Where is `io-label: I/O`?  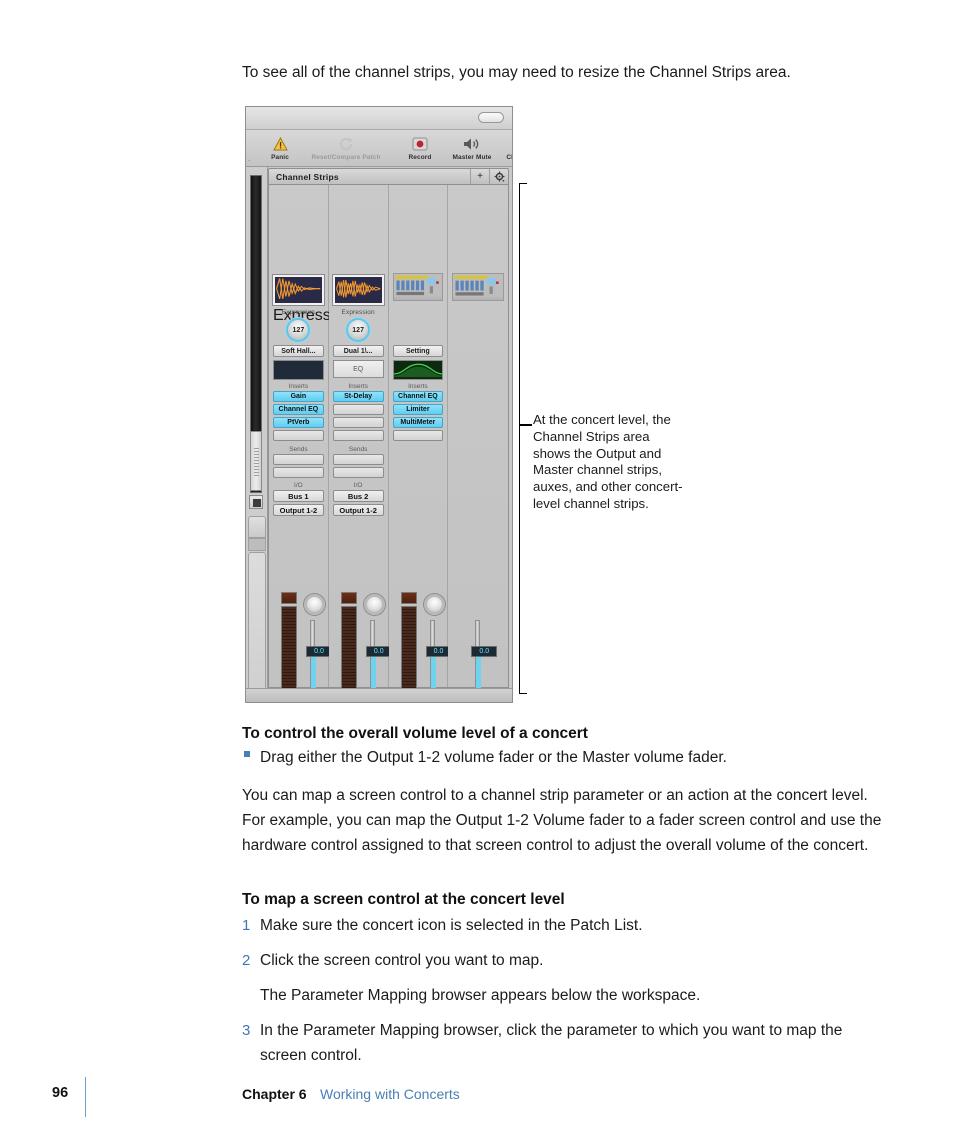
io-label: I/O is located at coordinates (358, 485).